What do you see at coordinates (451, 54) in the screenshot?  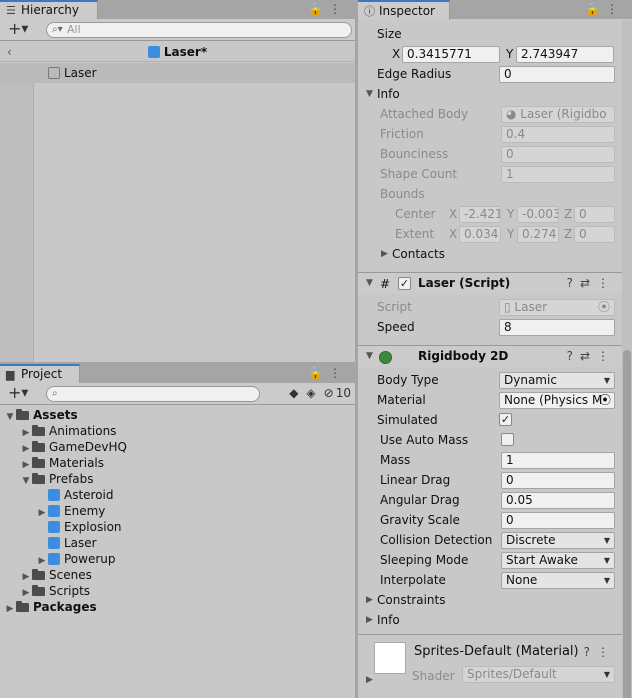 I see `size-x-field: 0.3415771` at bounding box center [451, 54].